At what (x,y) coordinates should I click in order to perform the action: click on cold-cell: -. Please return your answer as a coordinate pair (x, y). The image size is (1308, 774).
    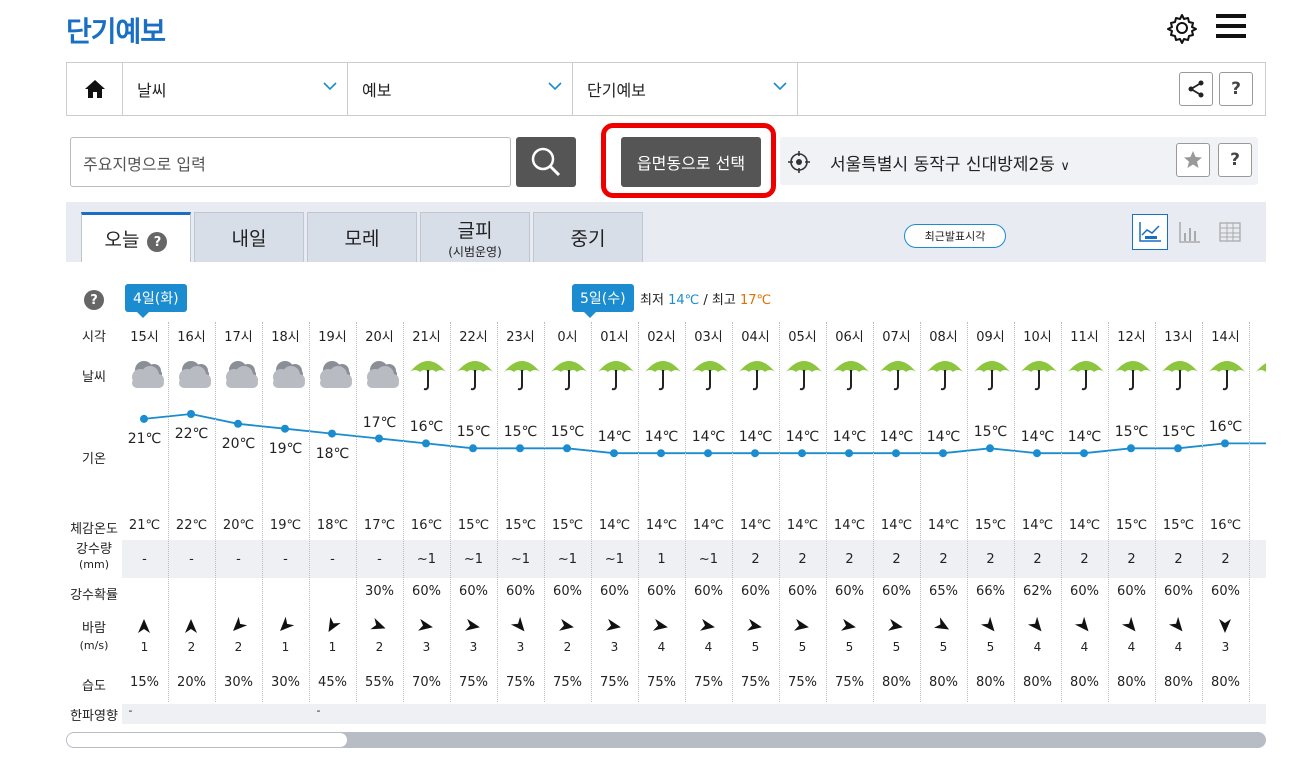
    Looking at the image, I should click on (130, 710).